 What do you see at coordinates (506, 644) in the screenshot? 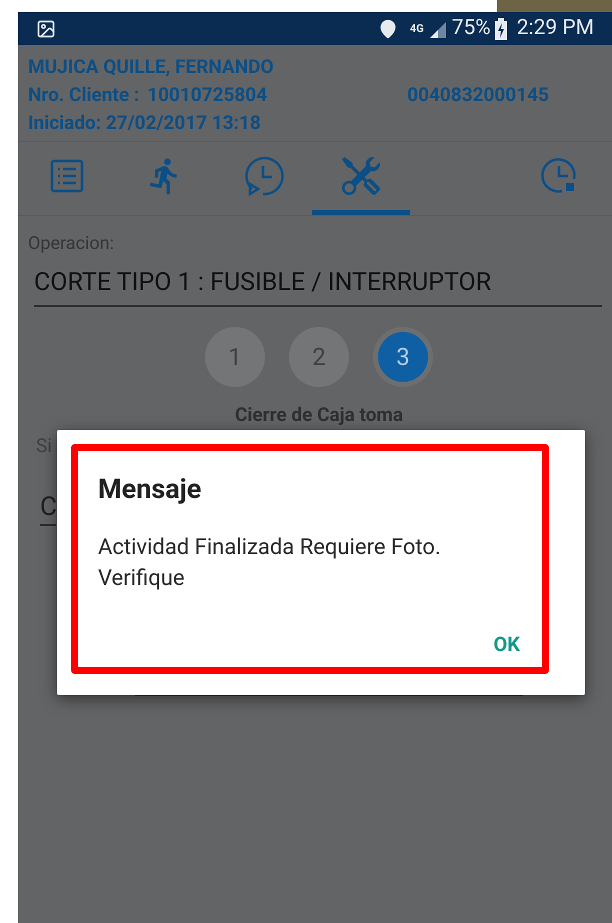
I see `ok-button: OK` at bounding box center [506, 644].